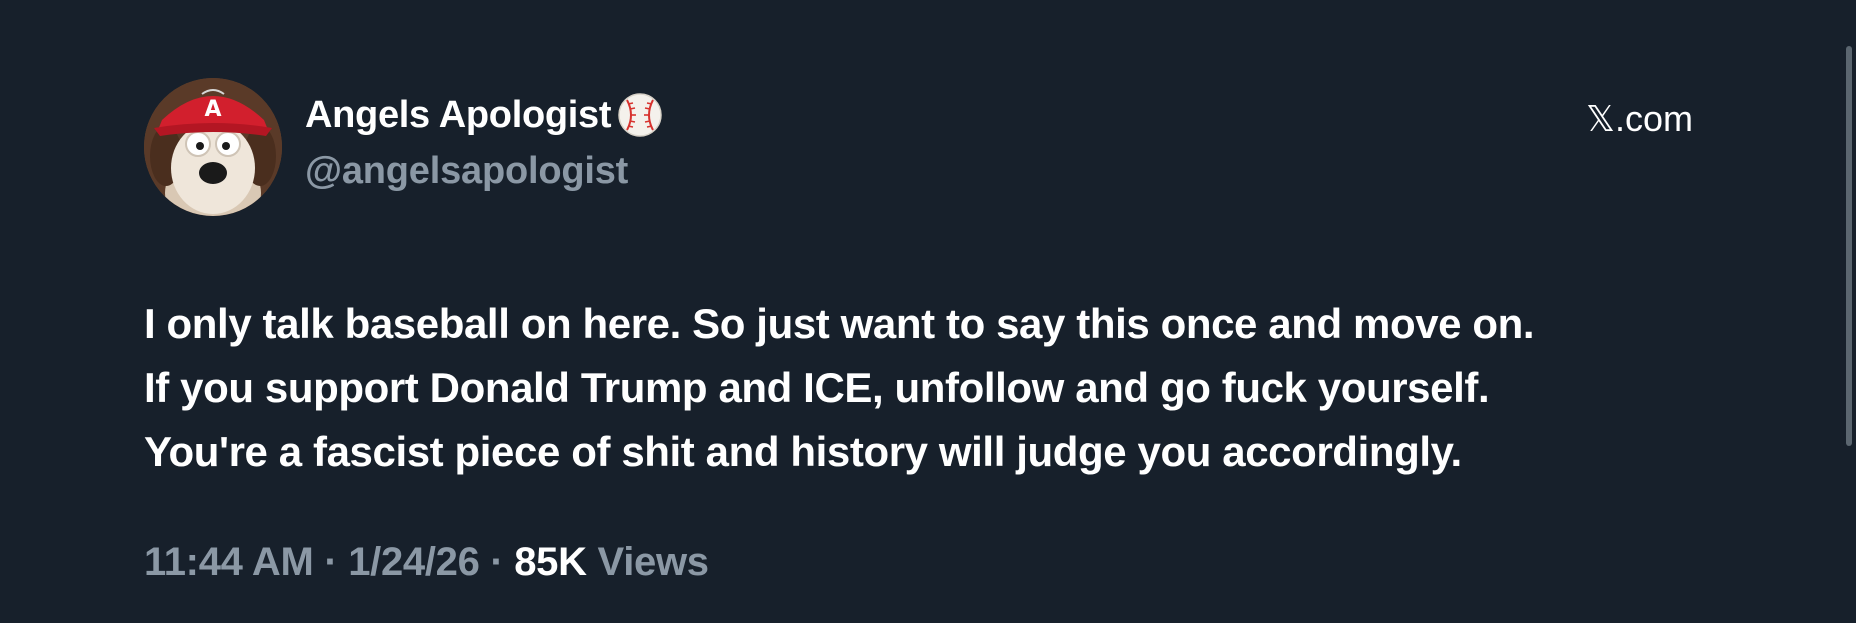  I want to click on views-count: 85K, so click(550, 562).